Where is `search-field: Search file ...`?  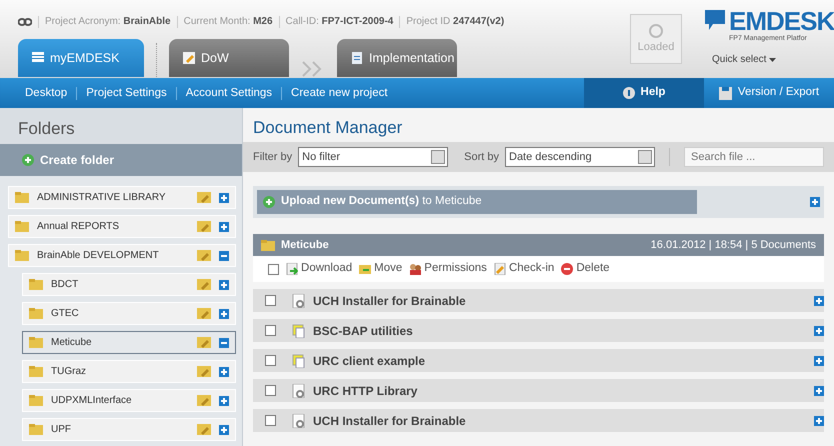 search-field: Search file ... is located at coordinates (754, 157).